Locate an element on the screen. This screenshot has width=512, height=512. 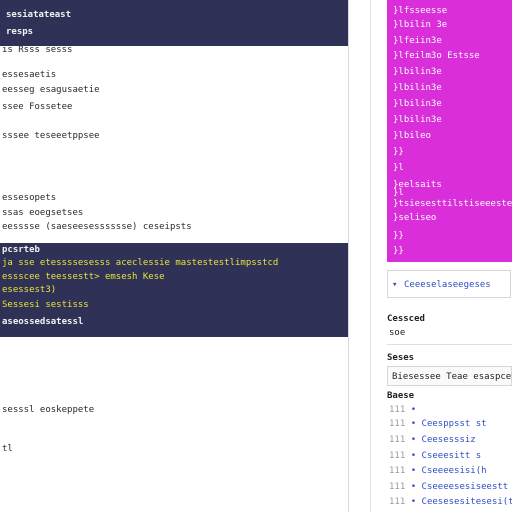
pane-divider is located at coordinates (348, 256).